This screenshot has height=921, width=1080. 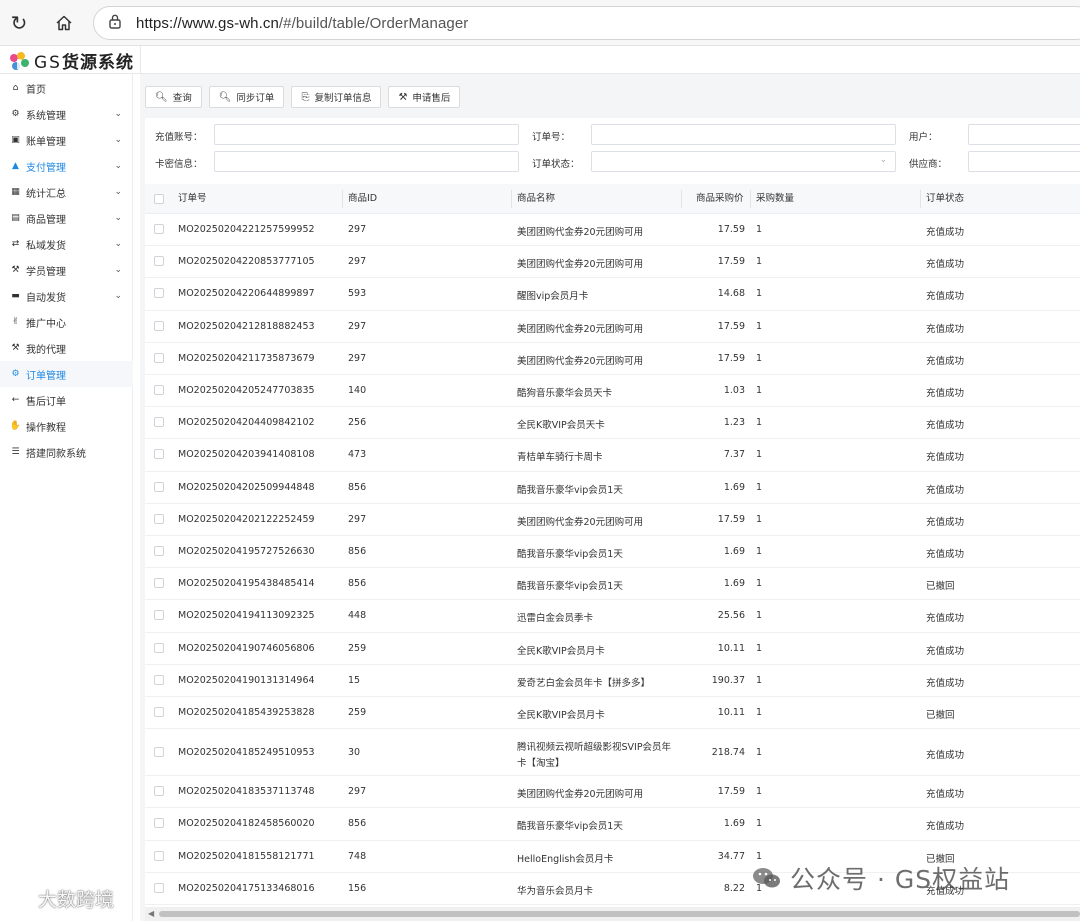 I want to click on scrollbar-thumb, so click(x=619, y=914).